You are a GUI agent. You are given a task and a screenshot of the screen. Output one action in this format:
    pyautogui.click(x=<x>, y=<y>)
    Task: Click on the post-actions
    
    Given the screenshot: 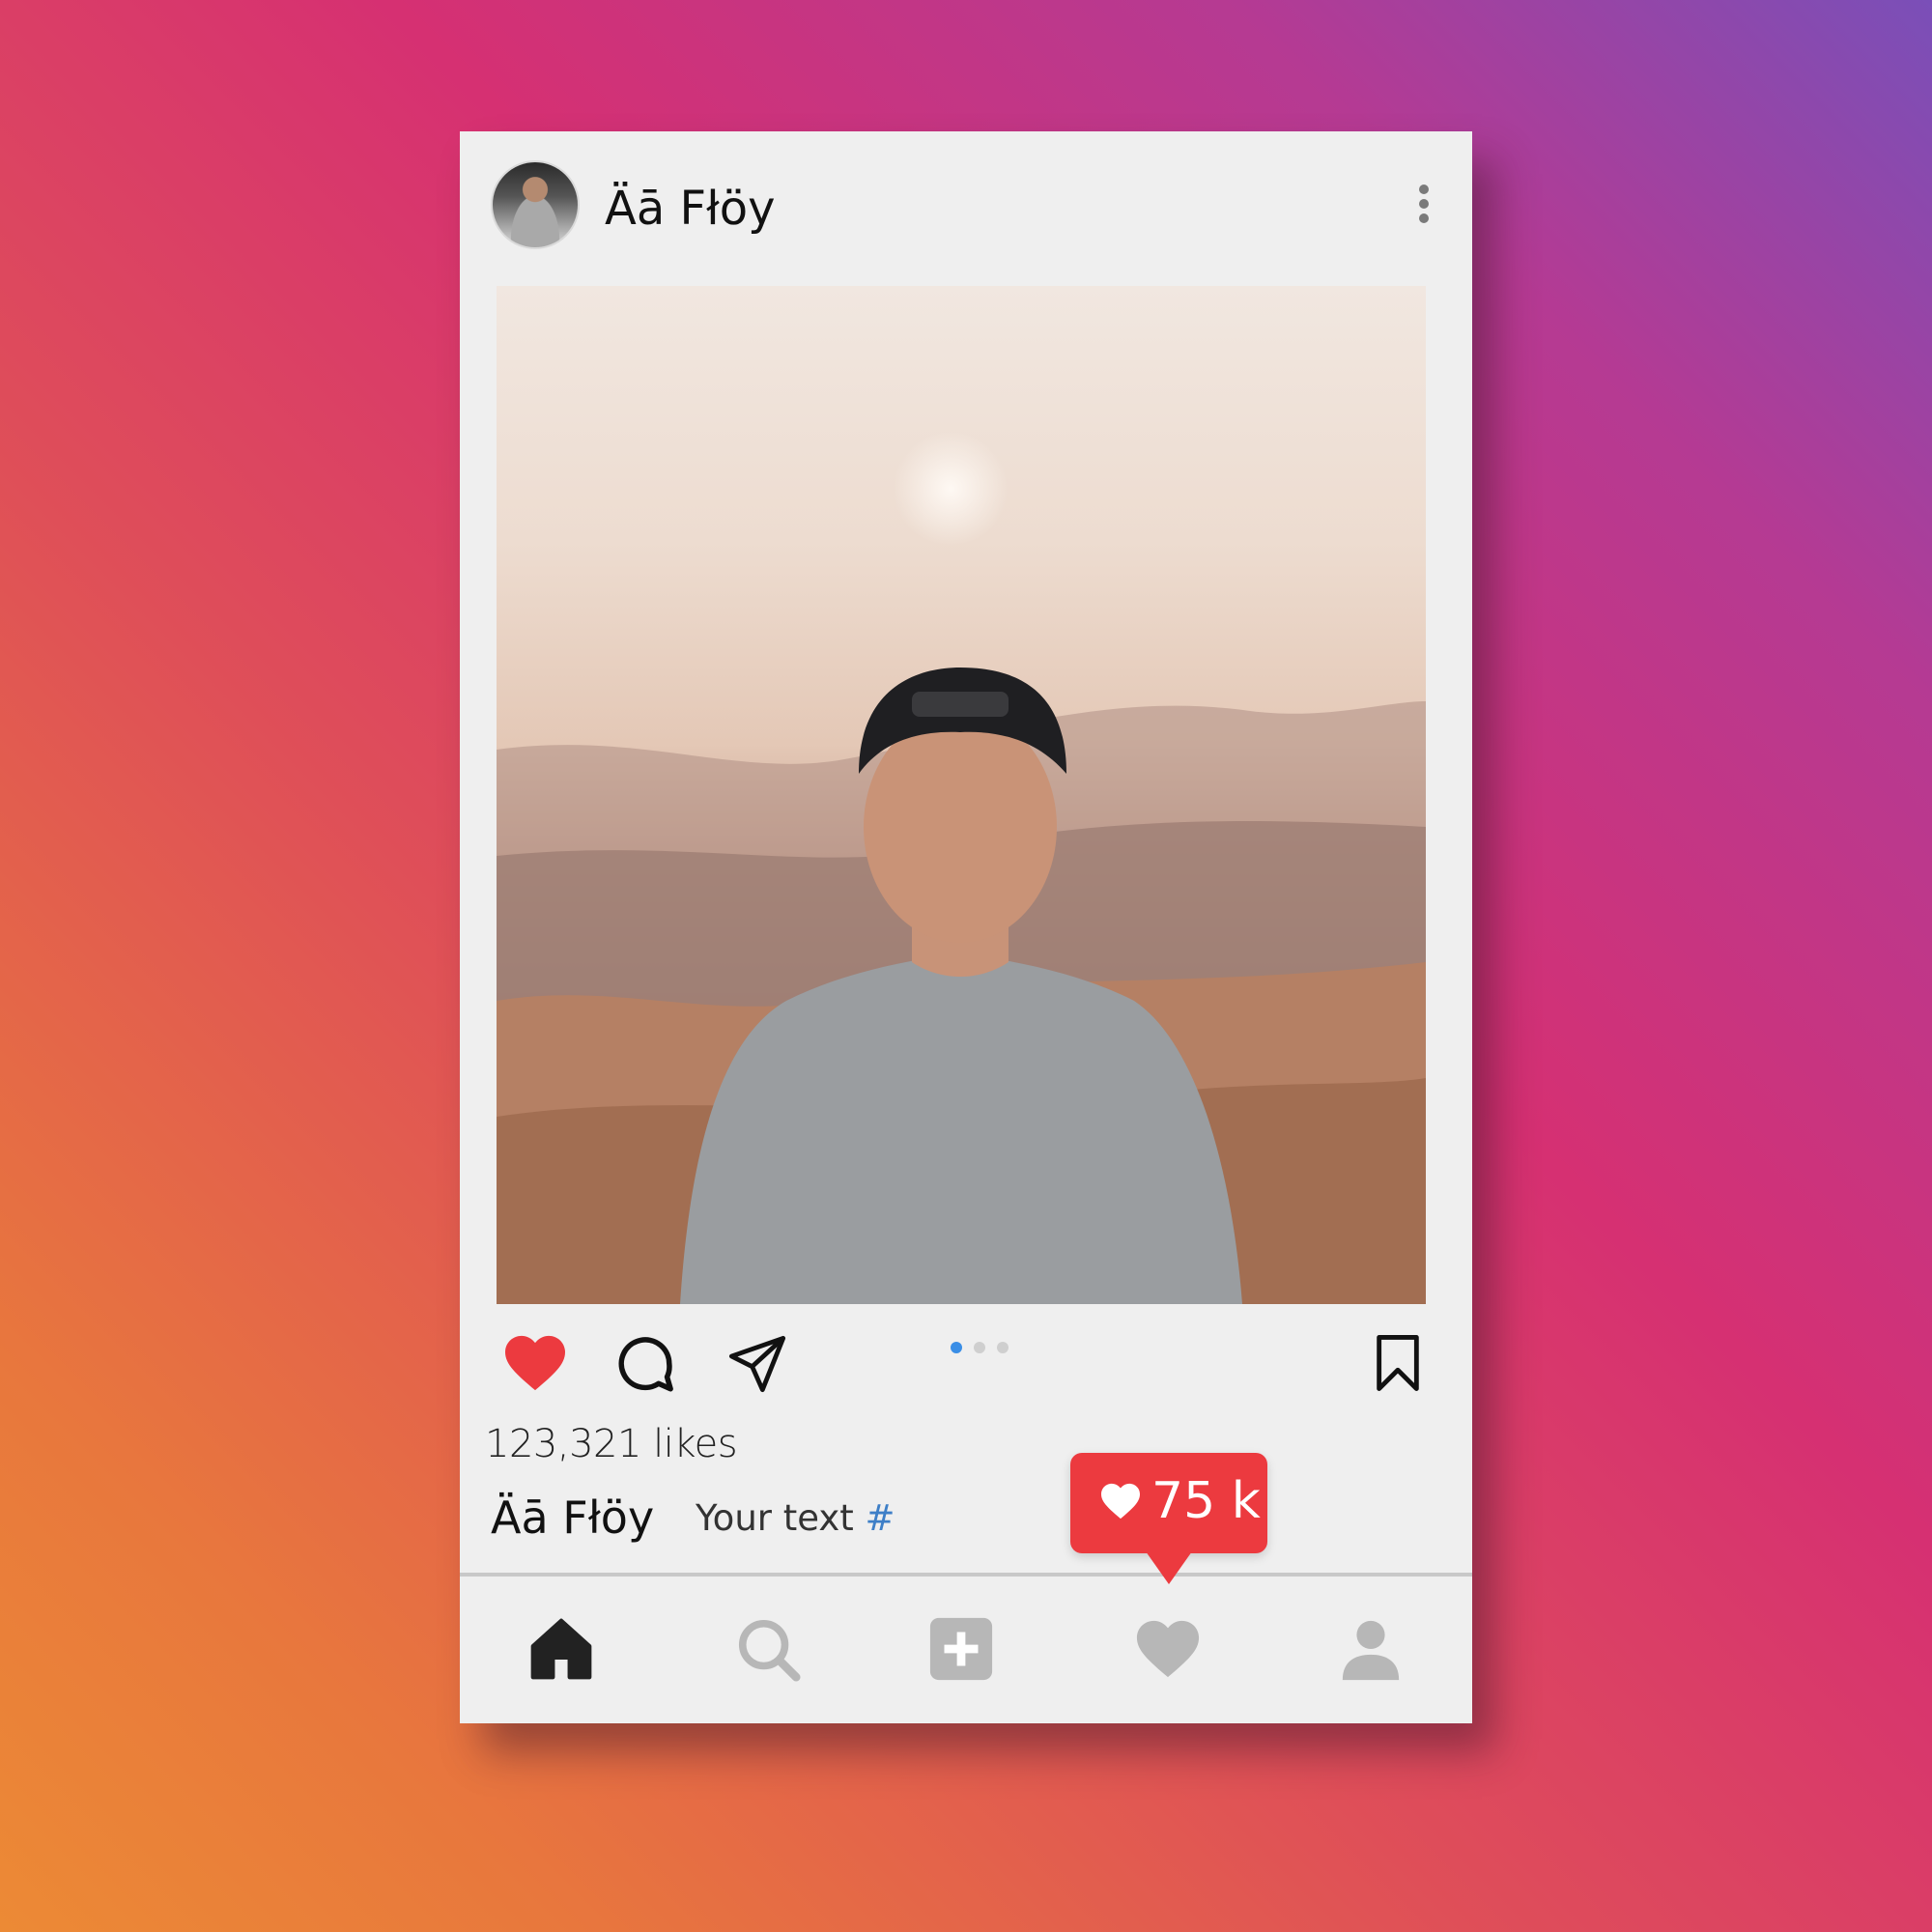 What is the action you would take?
    pyautogui.click(x=966, y=1352)
    